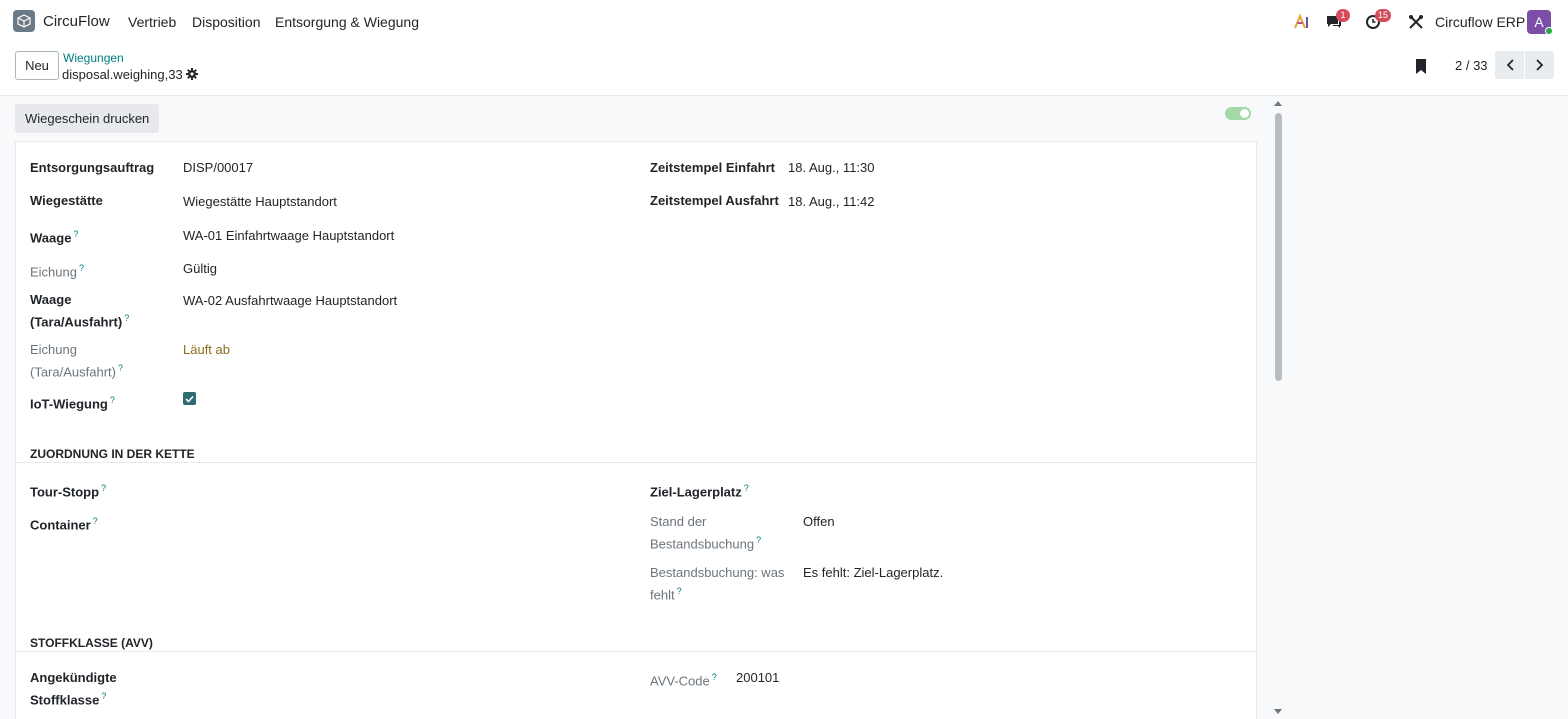  I want to click on field-eichung-tara: Läuft ab, so click(206, 349).